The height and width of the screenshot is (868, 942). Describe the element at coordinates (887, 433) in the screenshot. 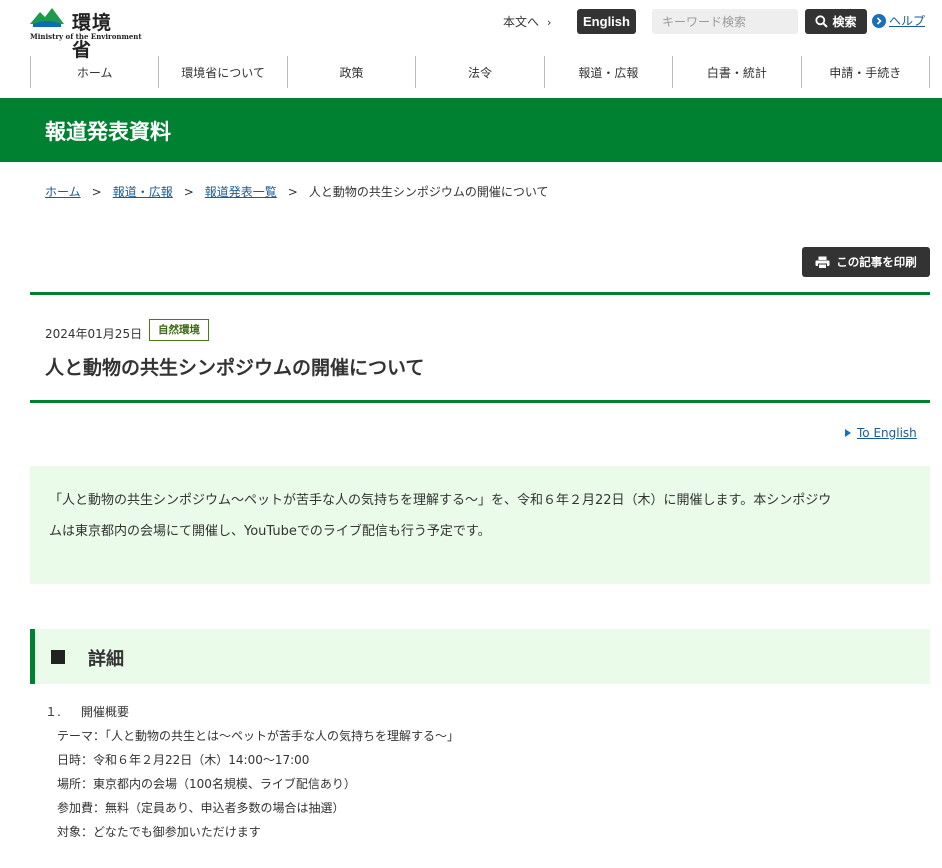

I see `to-english-label: To English` at that location.